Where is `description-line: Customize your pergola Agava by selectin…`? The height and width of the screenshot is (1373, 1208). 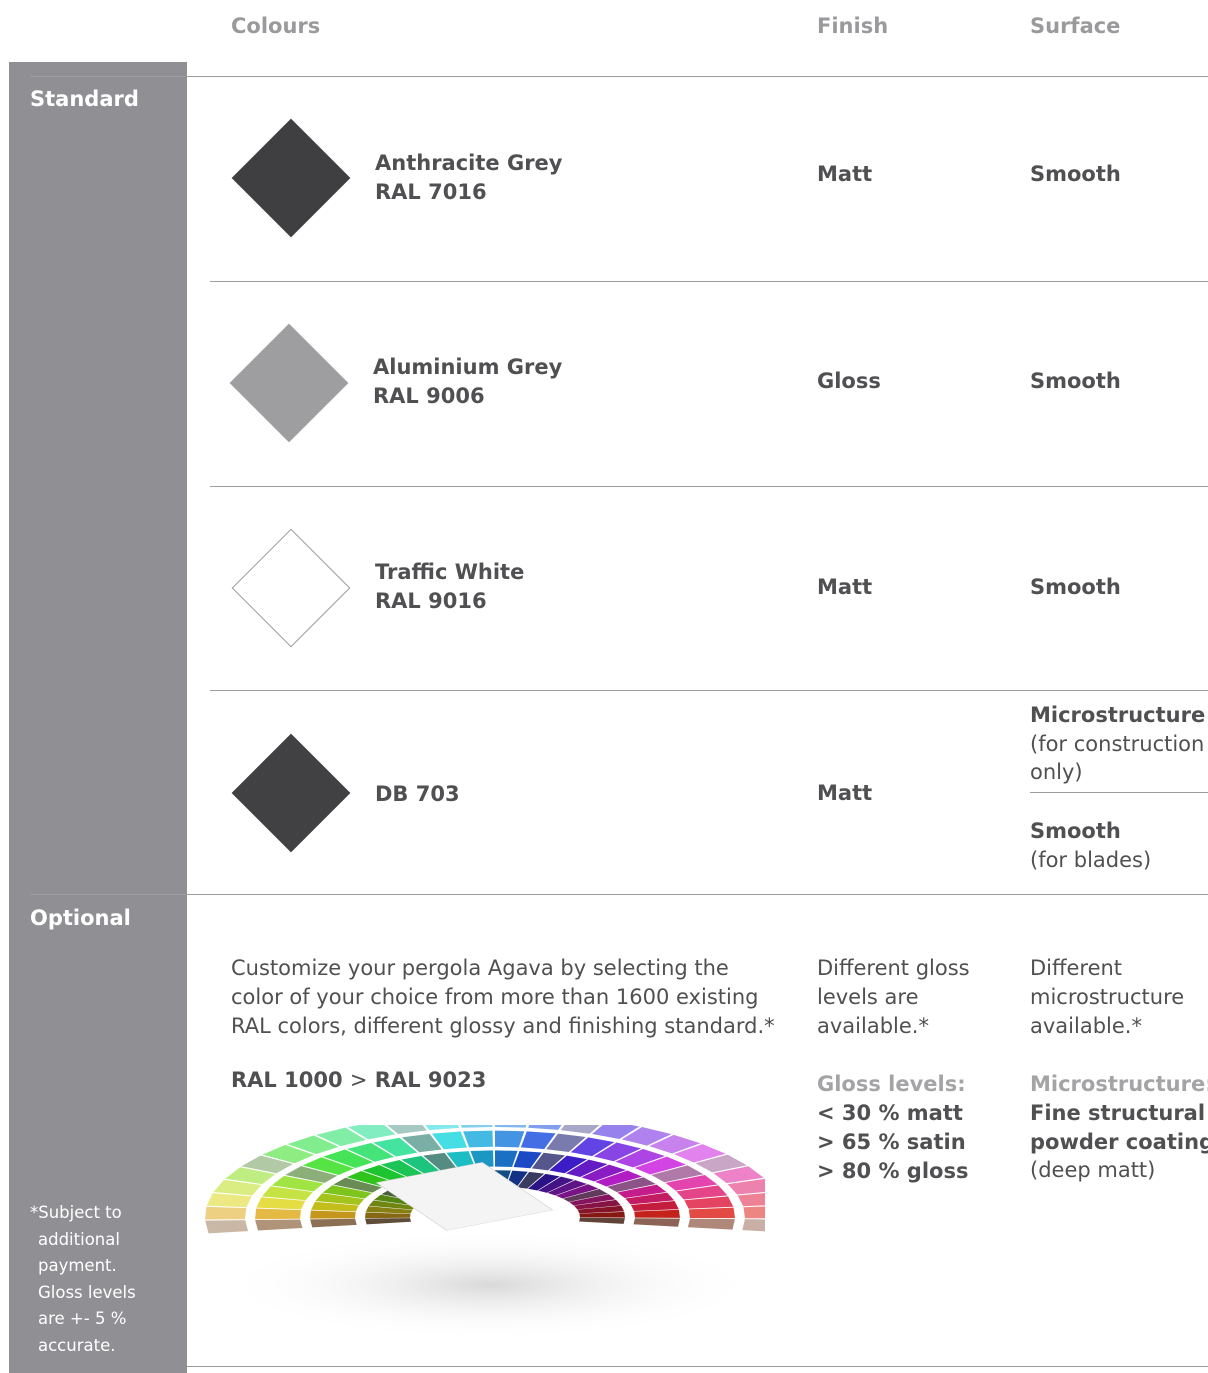 description-line: Customize your pergola Agava by selectin… is located at coordinates (480, 968).